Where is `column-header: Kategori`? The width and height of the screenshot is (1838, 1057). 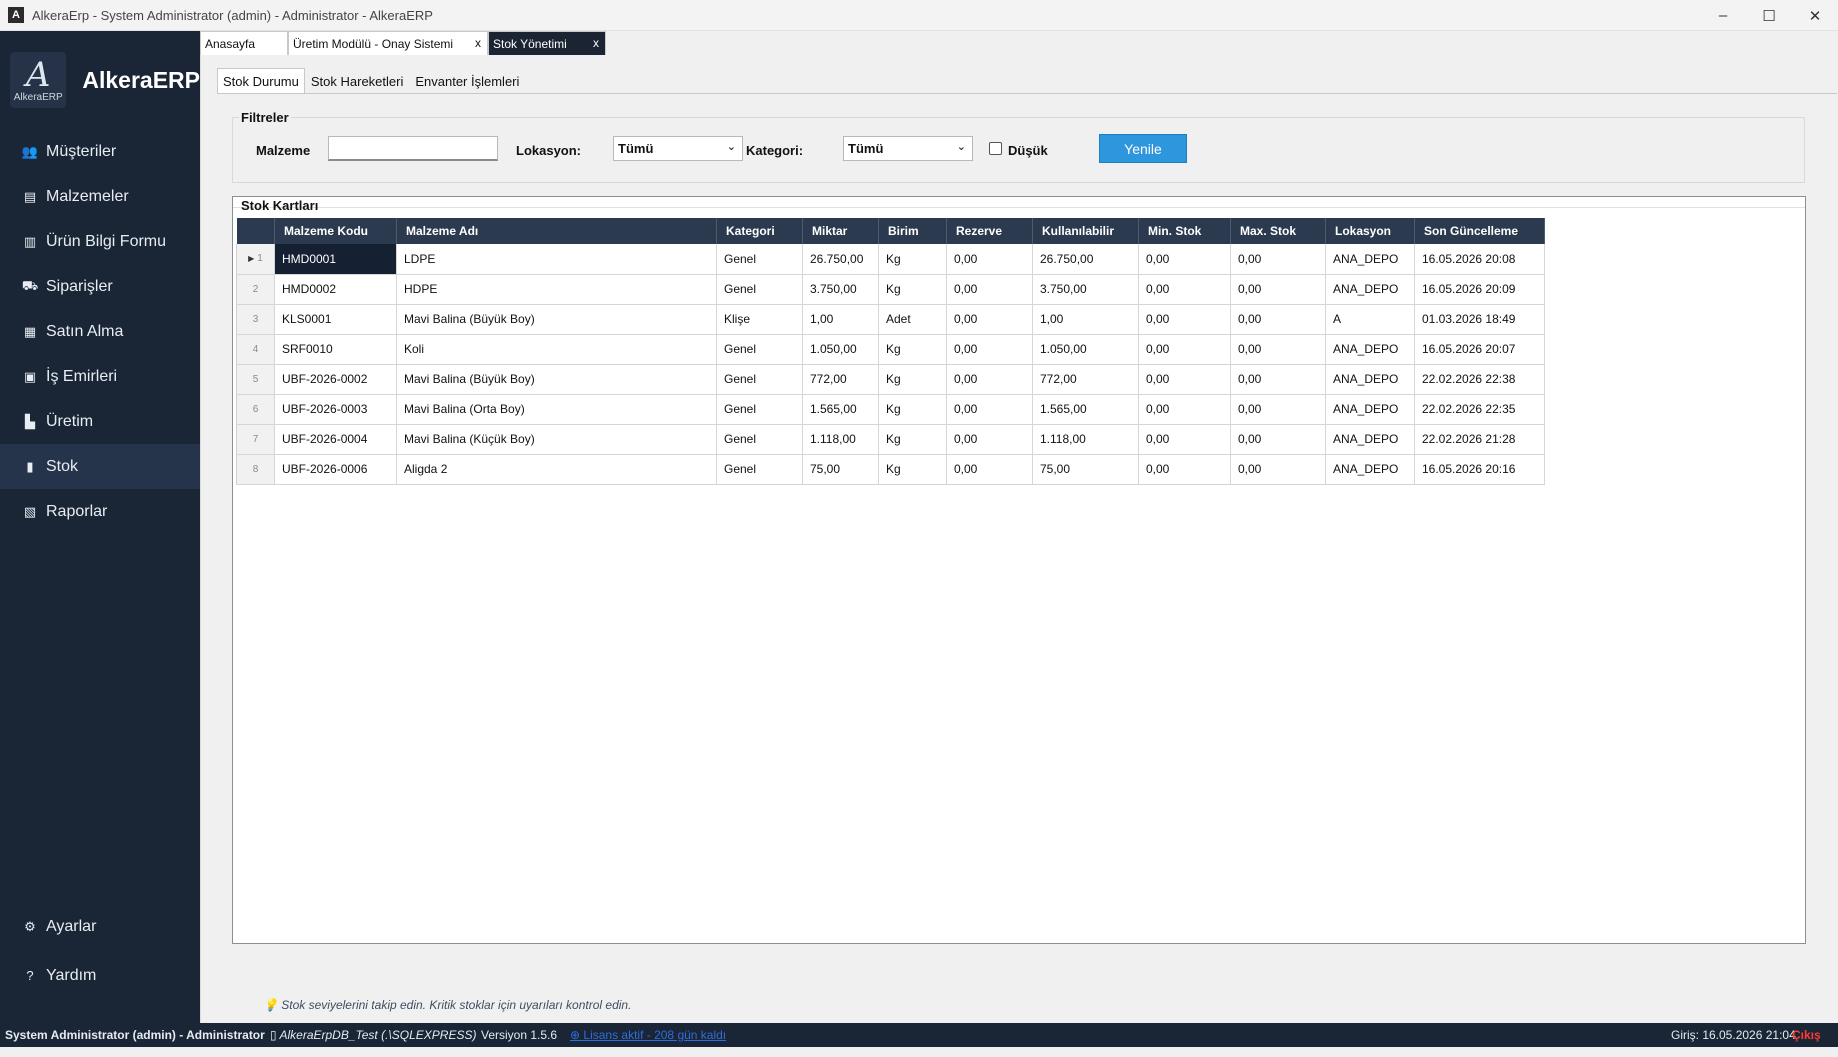 column-header: Kategori is located at coordinates (759, 231).